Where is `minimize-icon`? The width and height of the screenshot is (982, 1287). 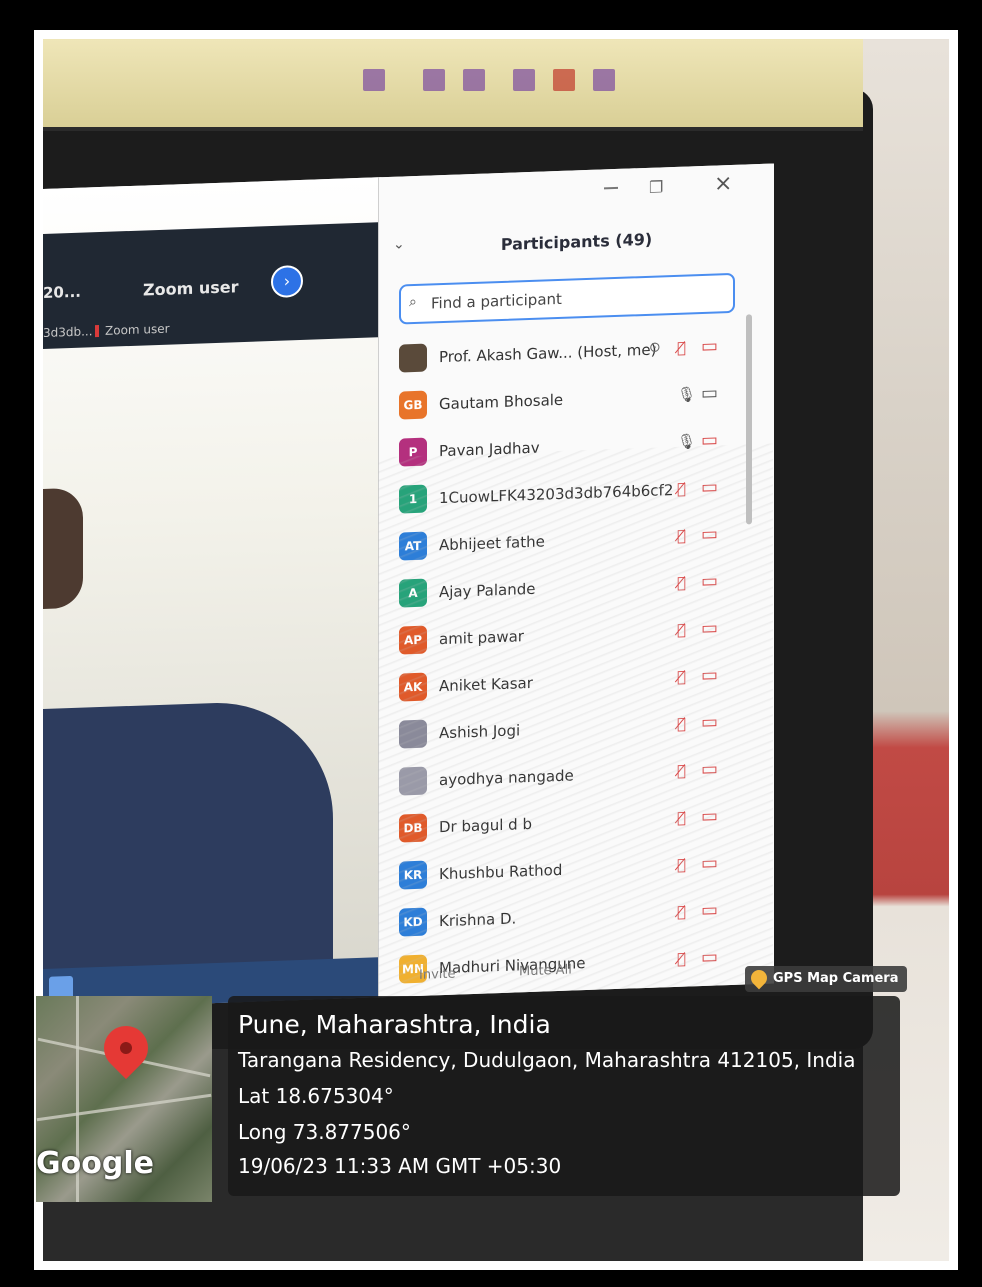
minimize-icon is located at coordinates (611, 188).